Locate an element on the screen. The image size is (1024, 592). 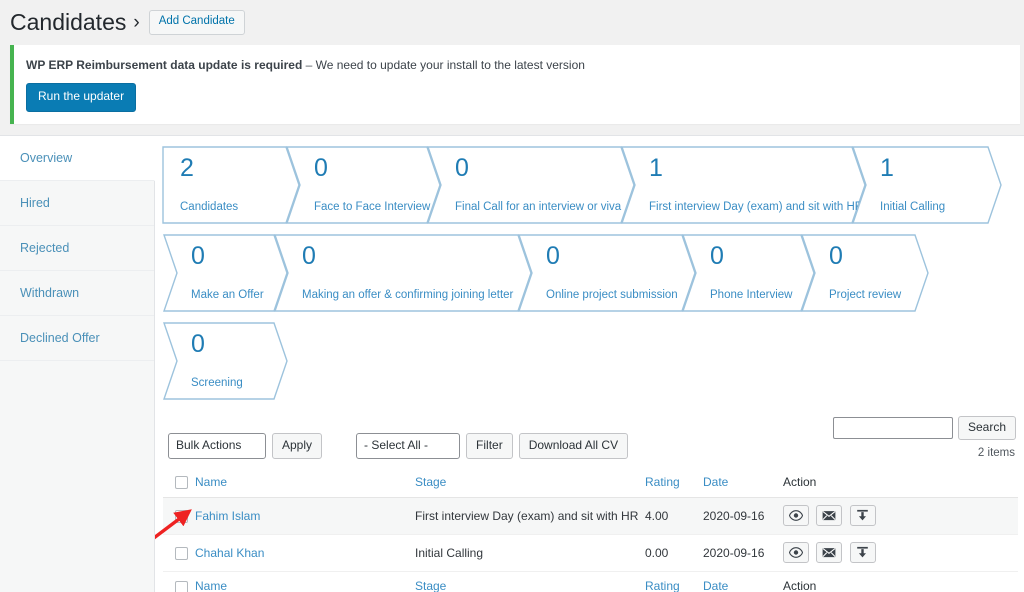
table-head: Name Stage Rating Date Action is located at coordinates (590, 483).